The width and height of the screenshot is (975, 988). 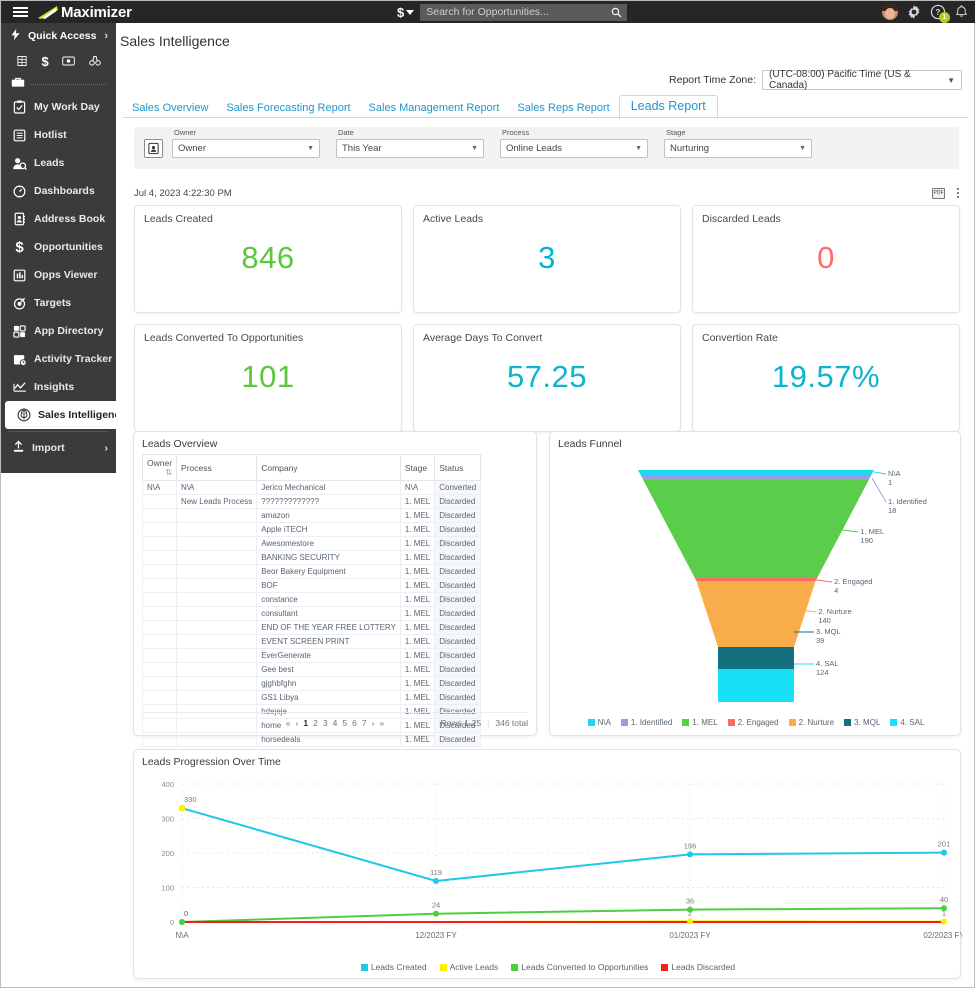 I want to click on more-options-icon, so click(x=958, y=193).